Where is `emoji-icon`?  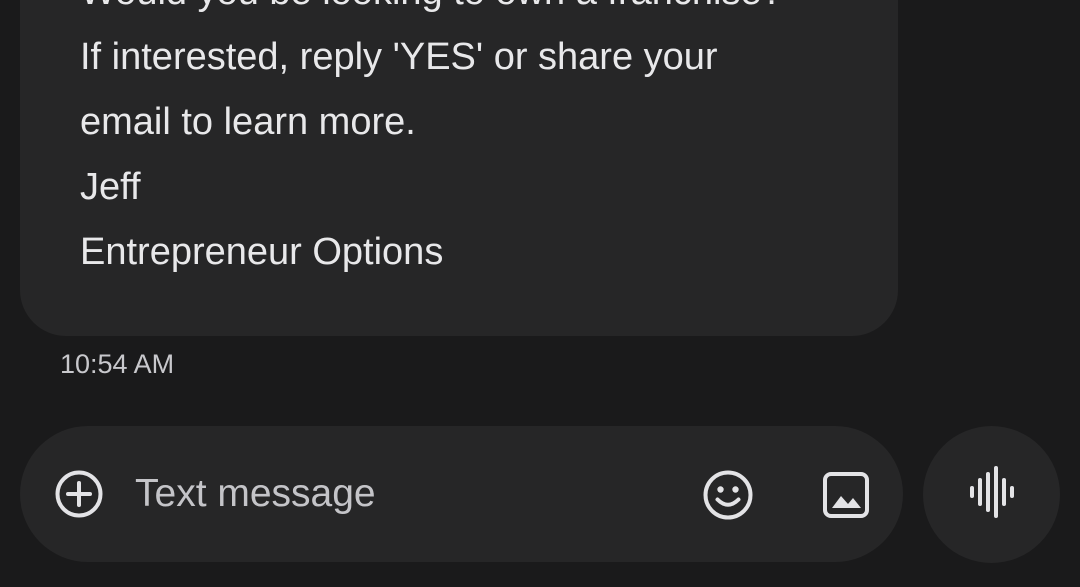 emoji-icon is located at coordinates (728, 495).